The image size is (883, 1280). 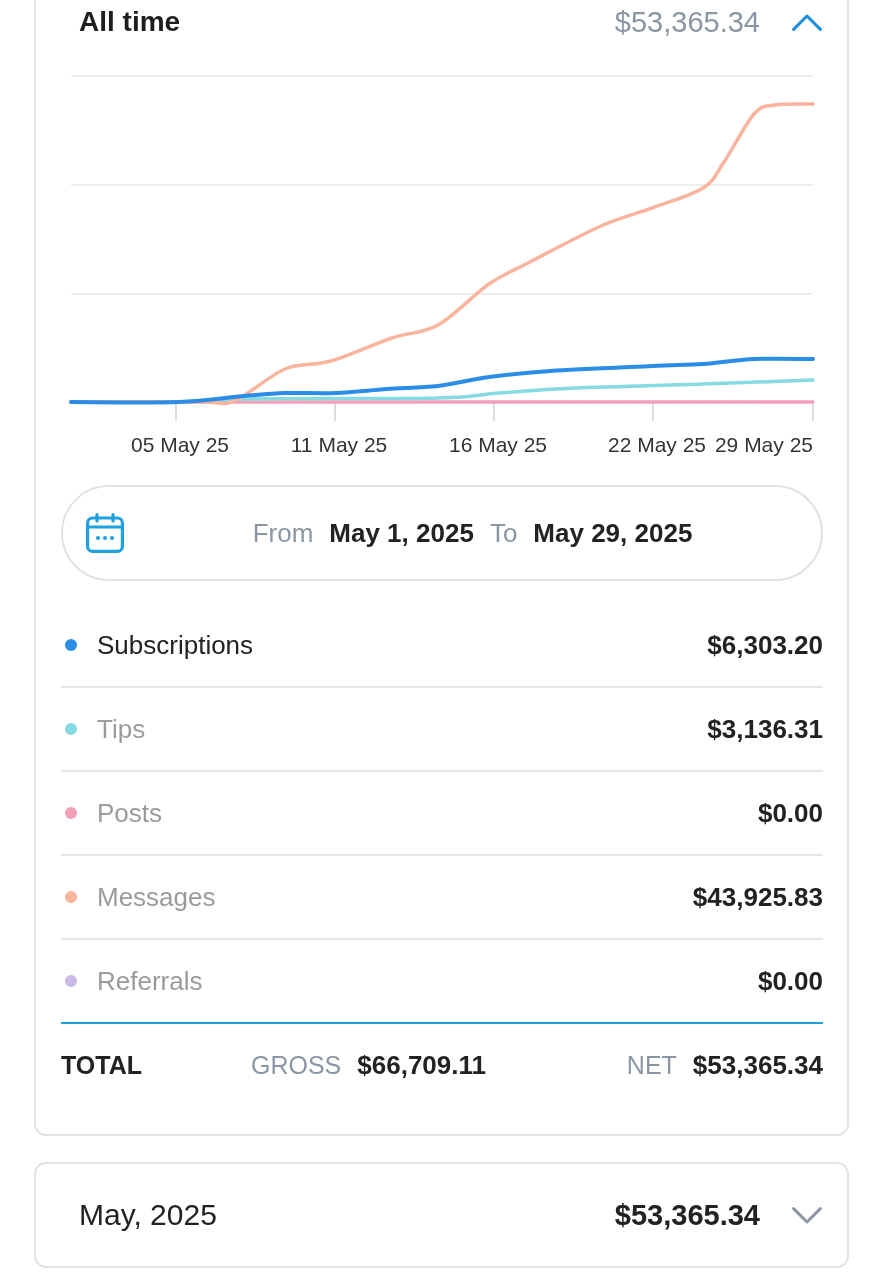 I want to click on period-title: May, 2025, so click(x=148, y=1215).